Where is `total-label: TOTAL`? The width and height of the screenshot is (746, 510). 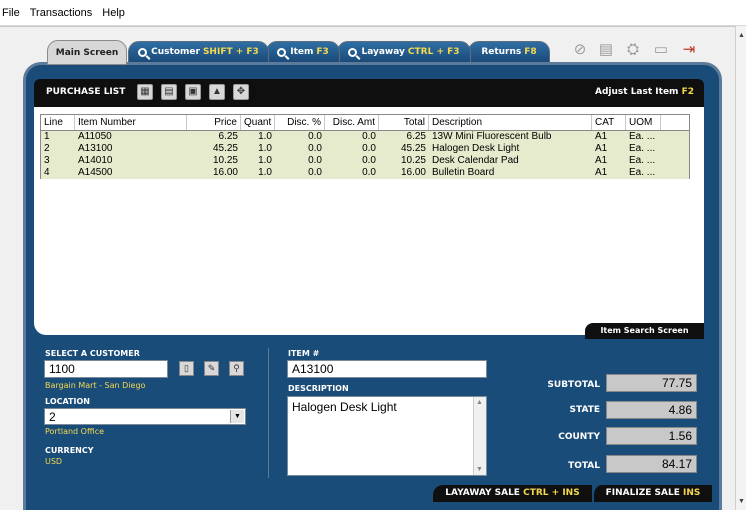
total-label: TOTAL is located at coordinates (584, 466).